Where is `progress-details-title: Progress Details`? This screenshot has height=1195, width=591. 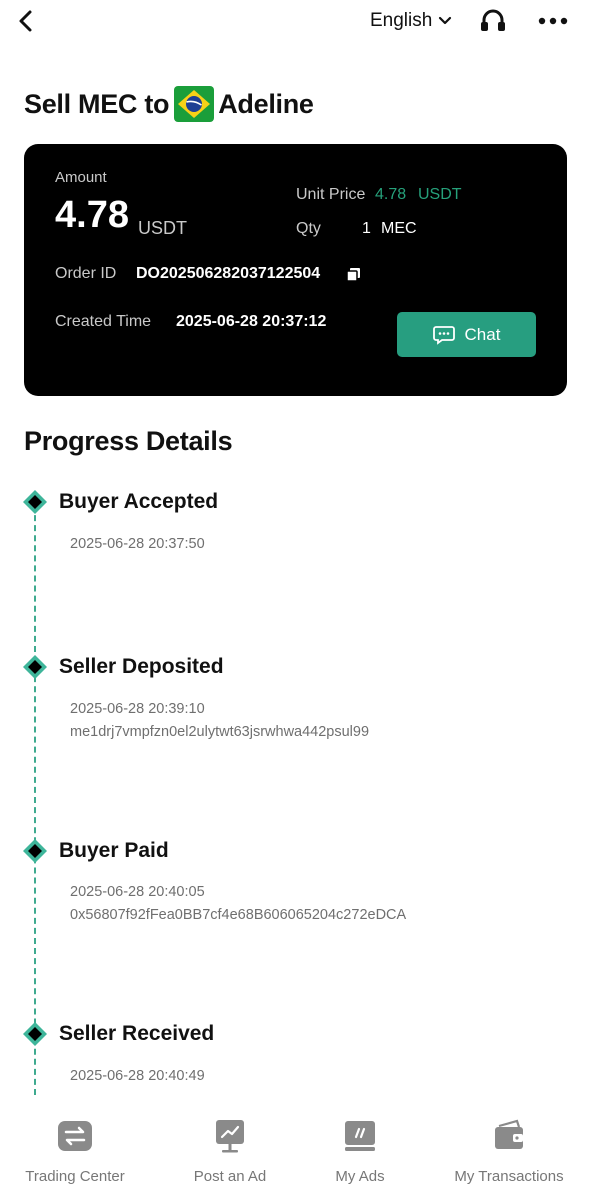
progress-details-title: Progress Details is located at coordinates (128, 441).